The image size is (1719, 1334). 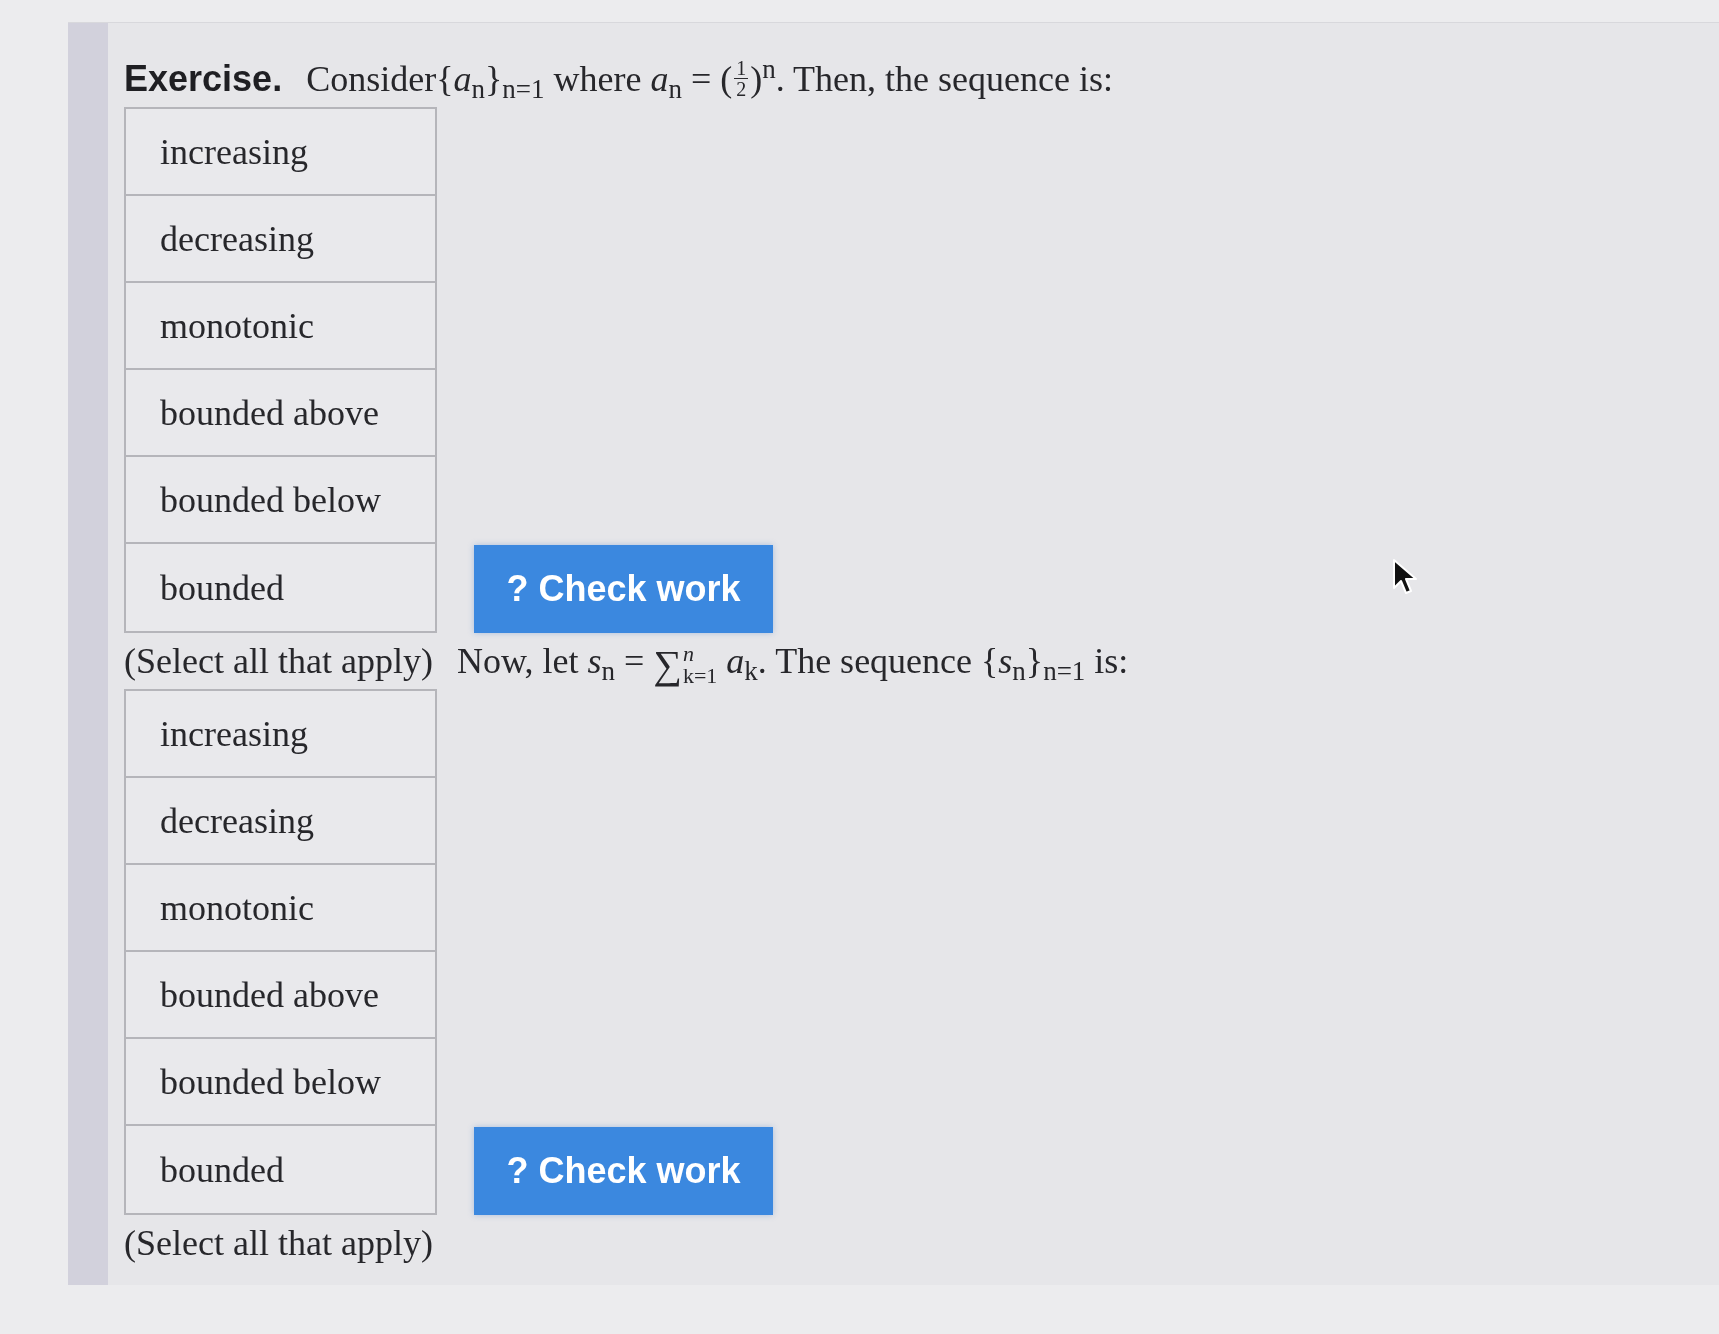 What do you see at coordinates (203, 79) in the screenshot?
I see `exercise-label: Exercise.` at bounding box center [203, 79].